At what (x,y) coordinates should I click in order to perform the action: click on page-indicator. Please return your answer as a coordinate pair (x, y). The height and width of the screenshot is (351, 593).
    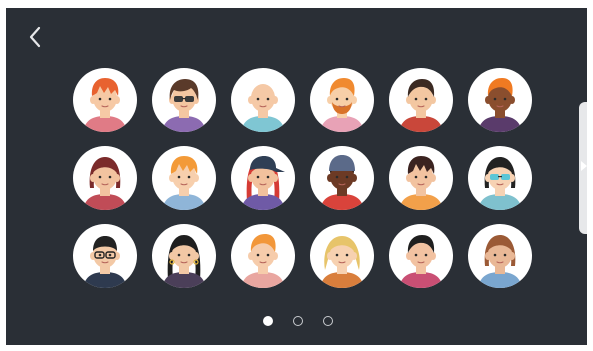
    Looking at the image, I should click on (296, 322).